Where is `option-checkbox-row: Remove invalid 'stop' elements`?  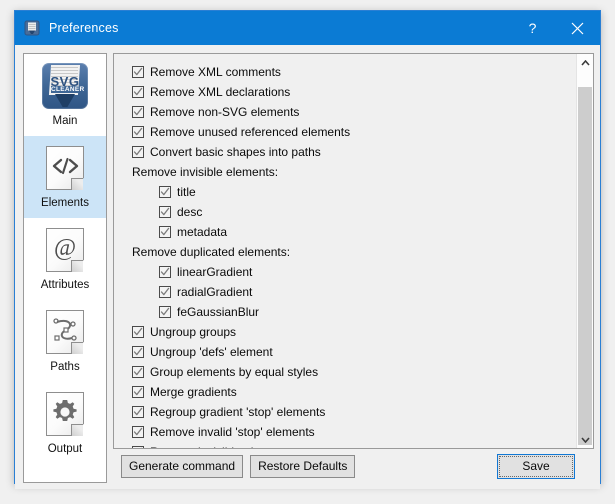
option-checkbox-row: Remove invalid 'stop' elements is located at coordinates (354, 432).